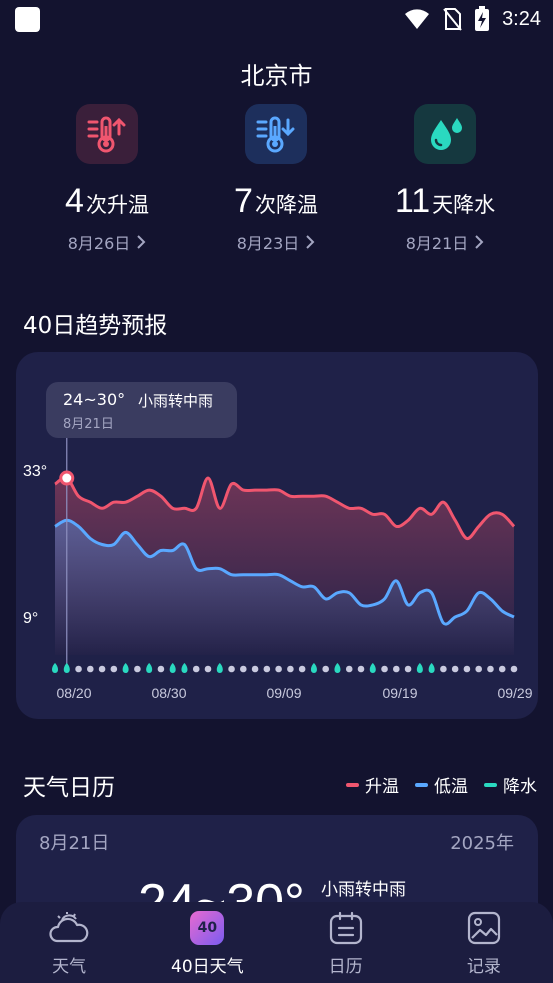  I want to click on nav-label-40day: 40日天气, so click(207, 967).